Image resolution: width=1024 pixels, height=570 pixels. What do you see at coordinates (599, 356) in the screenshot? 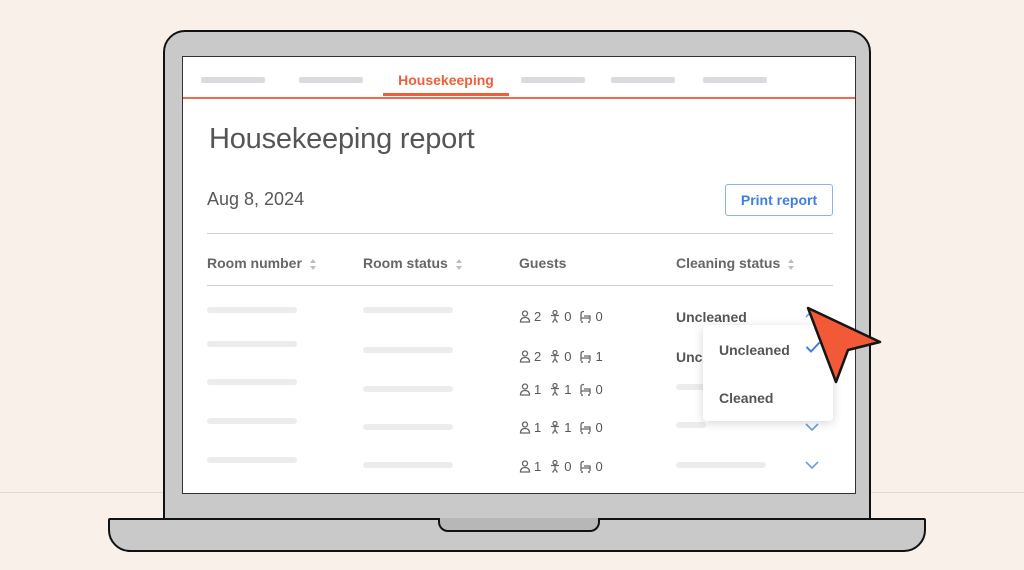
I see `infant-count: 1` at bounding box center [599, 356].